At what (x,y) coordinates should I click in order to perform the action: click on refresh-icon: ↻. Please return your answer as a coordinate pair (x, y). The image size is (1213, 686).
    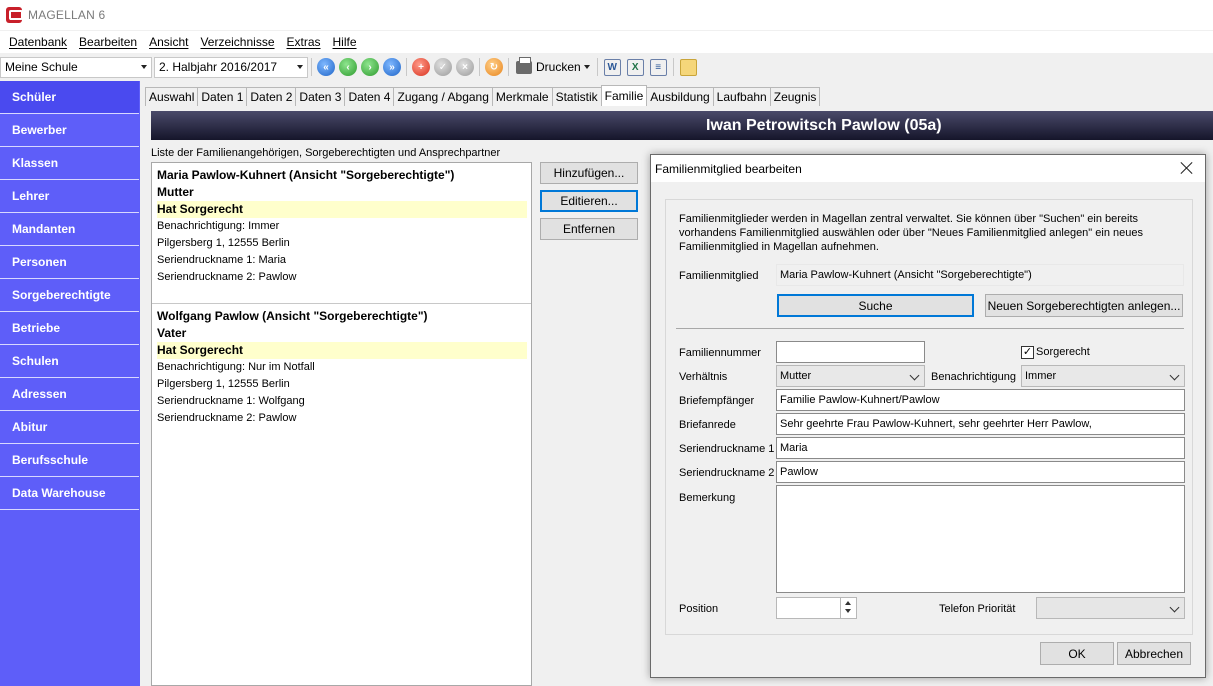
    Looking at the image, I should click on (494, 67).